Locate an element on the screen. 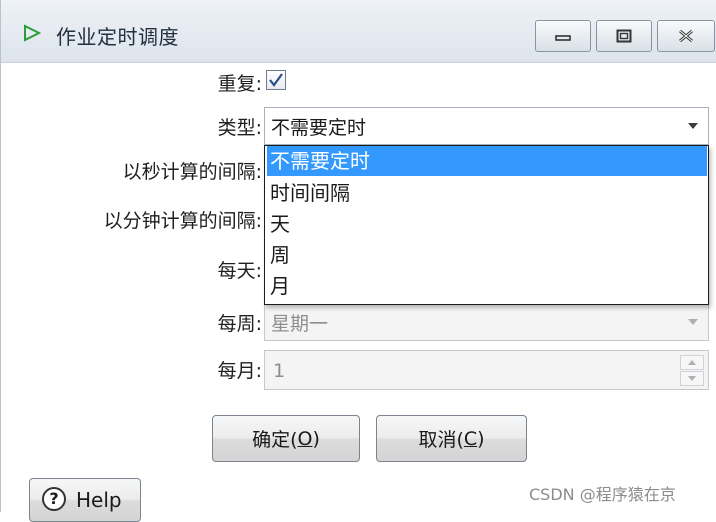 Image resolution: width=716 pixels, height=522 pixels. help-icon: ? is located at coordinates (54, 499).